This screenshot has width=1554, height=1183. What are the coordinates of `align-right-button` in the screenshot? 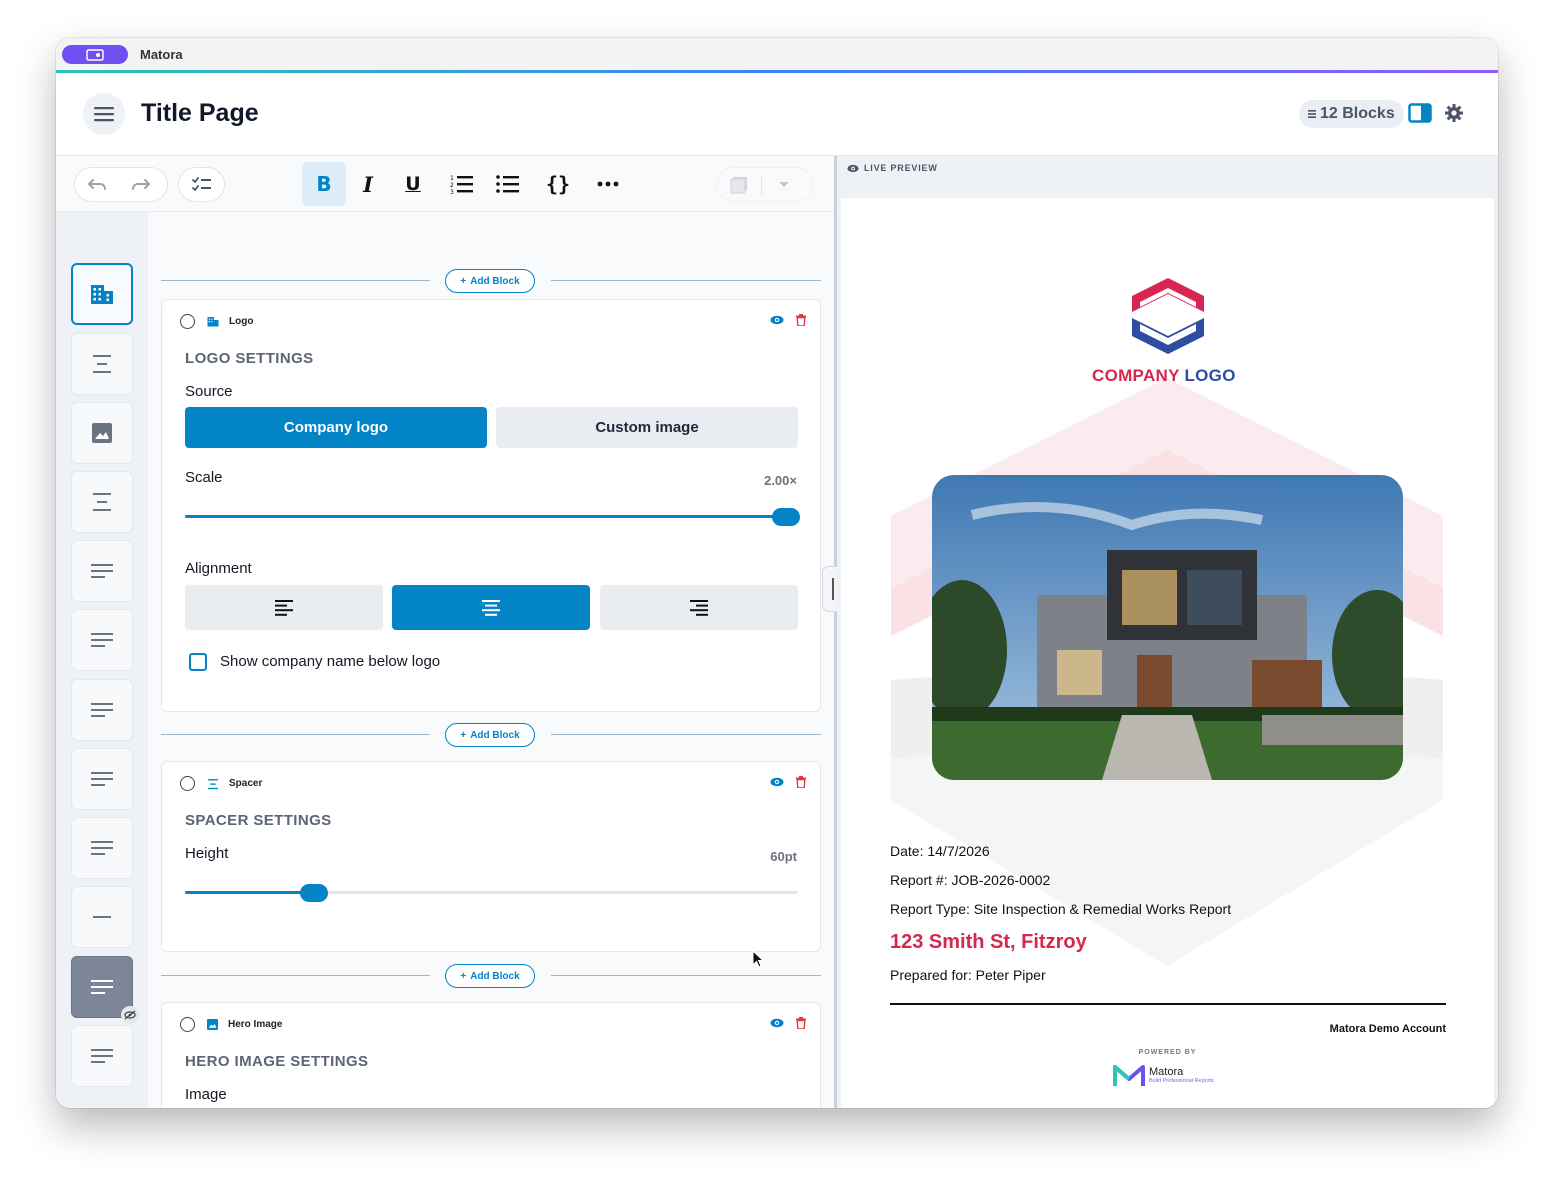 It's located at (699, 607).